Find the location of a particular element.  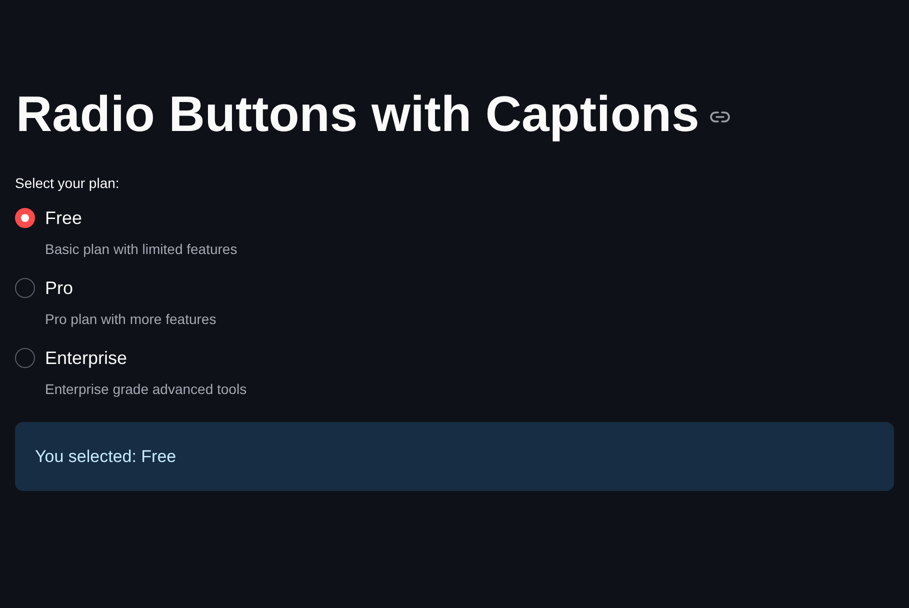

option-label: Pro is located at coordinates (59, 288).